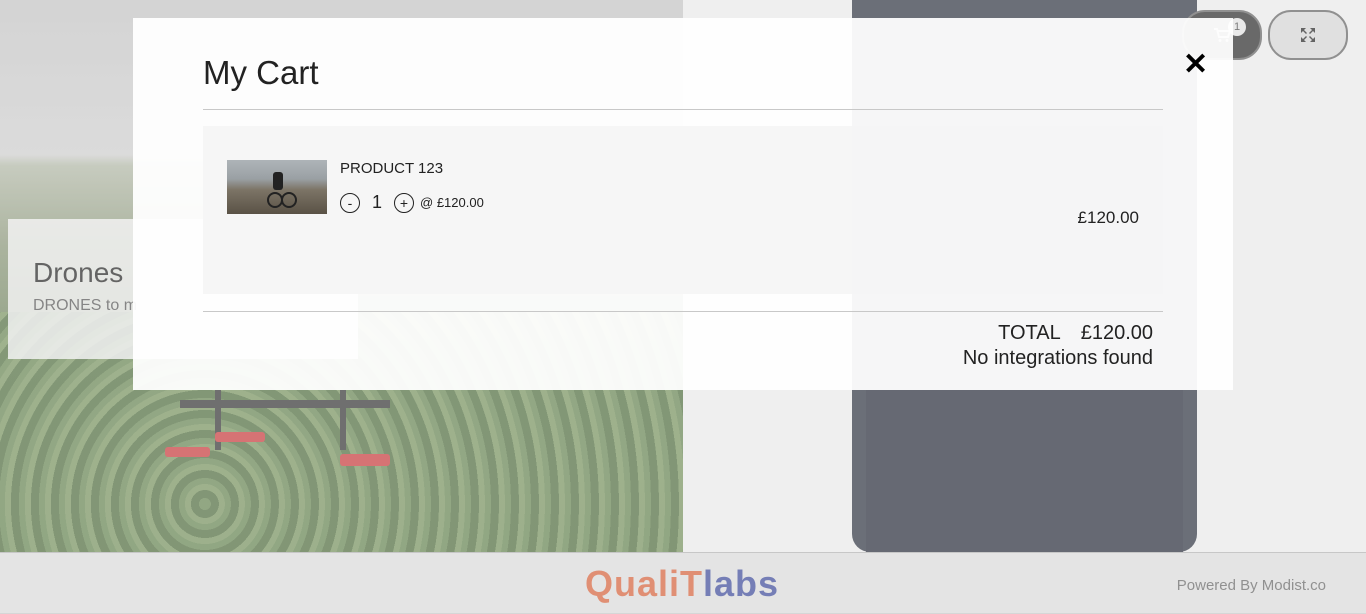  I want to click on product-name: PRODUCT 123, so click(391, 168).